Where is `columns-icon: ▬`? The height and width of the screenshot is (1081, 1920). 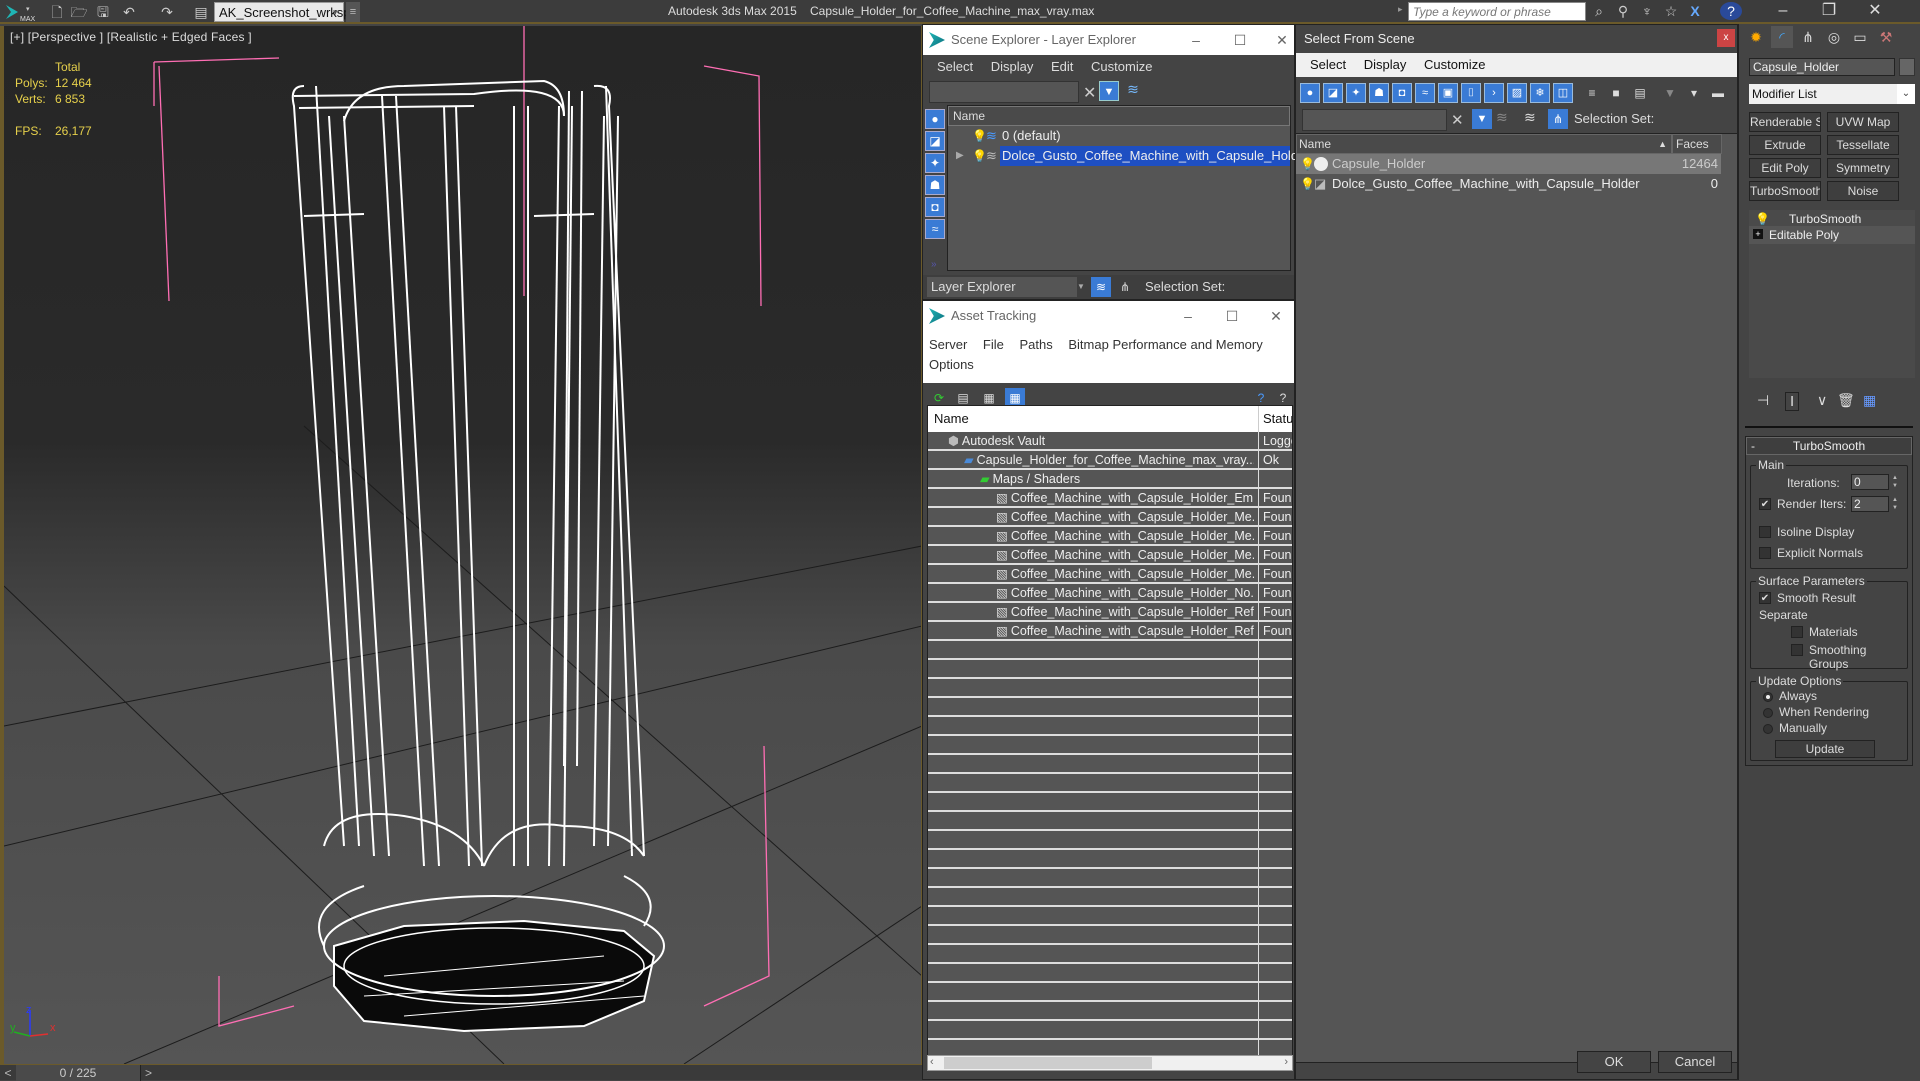
columns-icon: ▬ is located at coordinates (1718, 93).